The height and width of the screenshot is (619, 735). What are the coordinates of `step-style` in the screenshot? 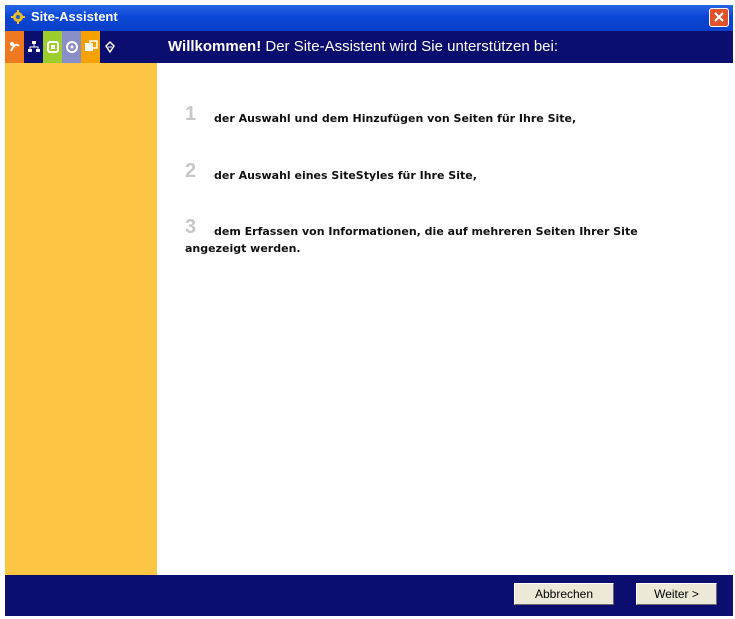 It's located at (52, 47).